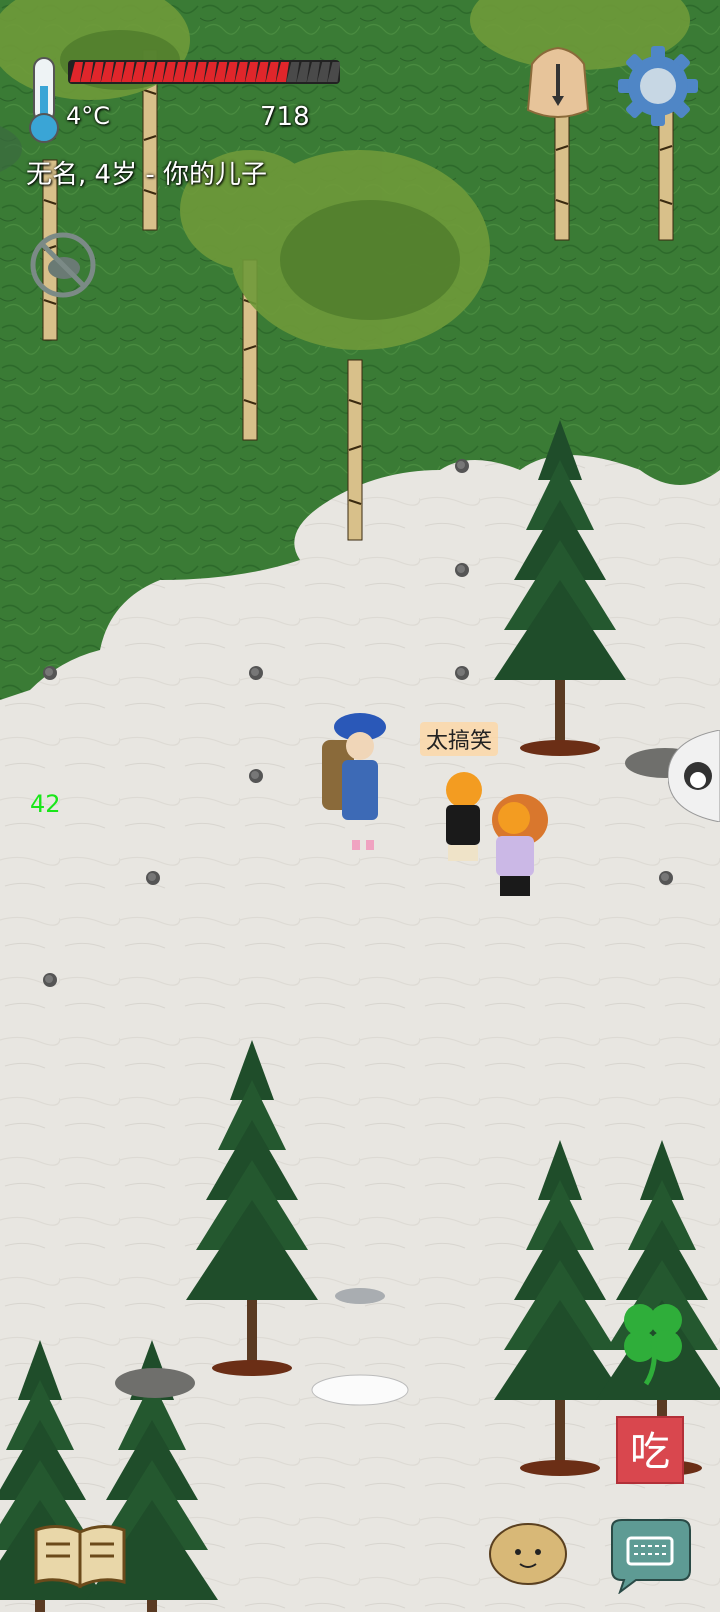 This screenshot has width=720, height=1612. What do you see at coordinates (650, 1450) in the screenshot?
I see `eat-button: 吃` at bounding box center [650, 1450].